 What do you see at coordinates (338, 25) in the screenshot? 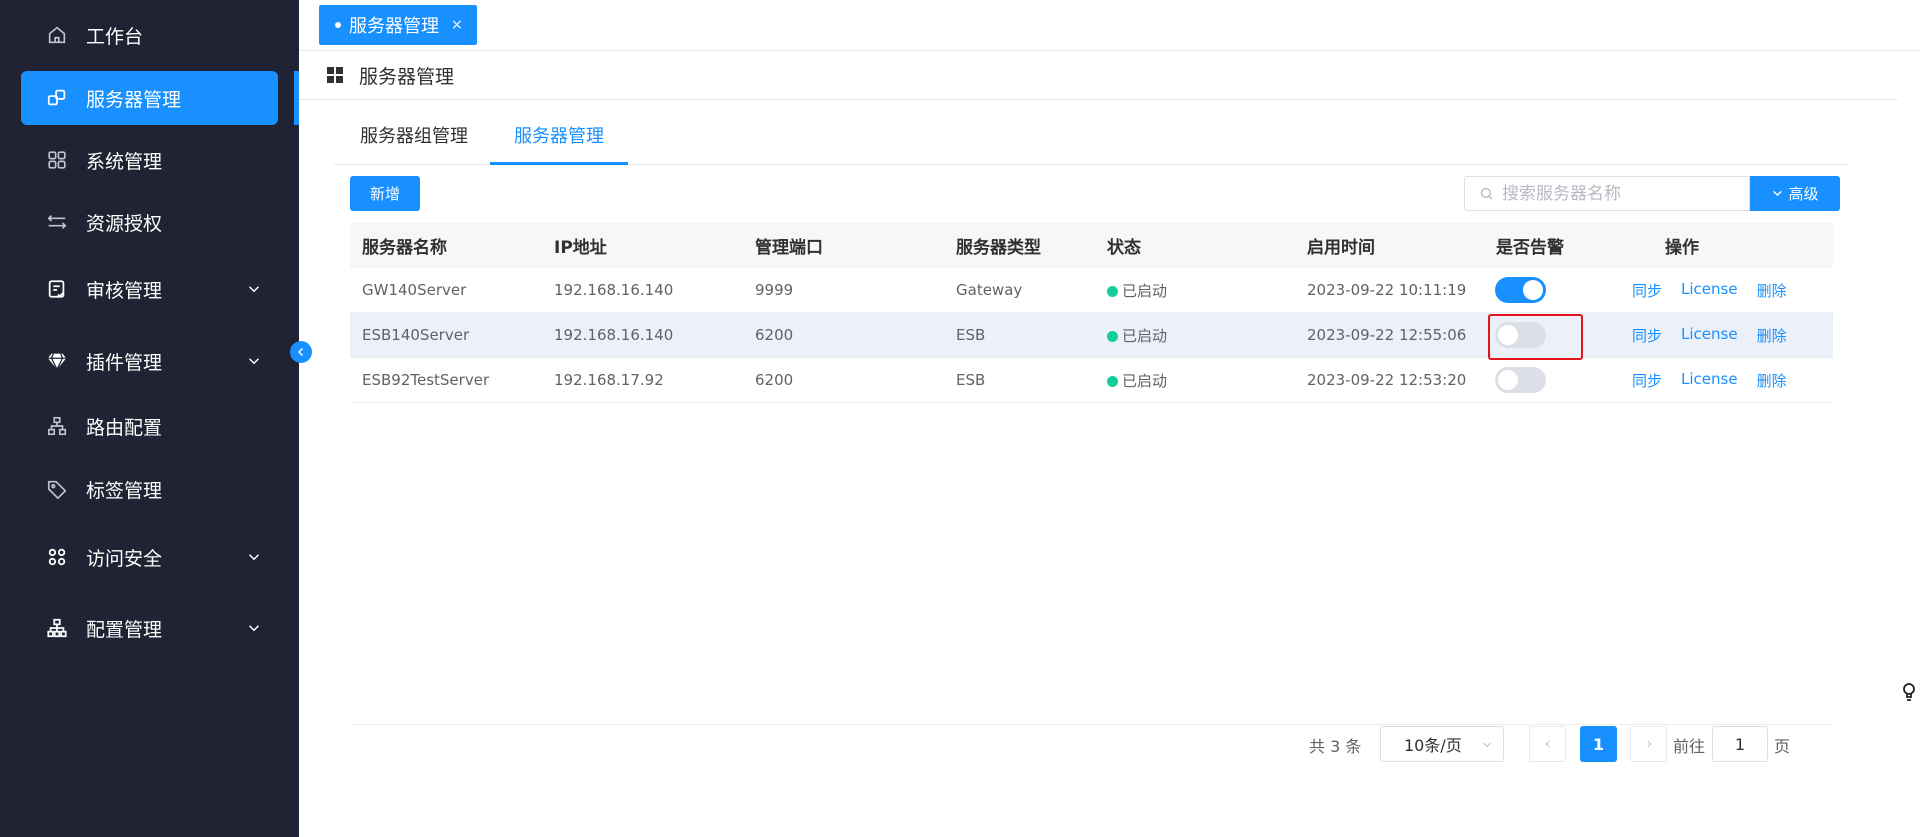
I see `active-dot-icon` at bounding box center [338, 25].